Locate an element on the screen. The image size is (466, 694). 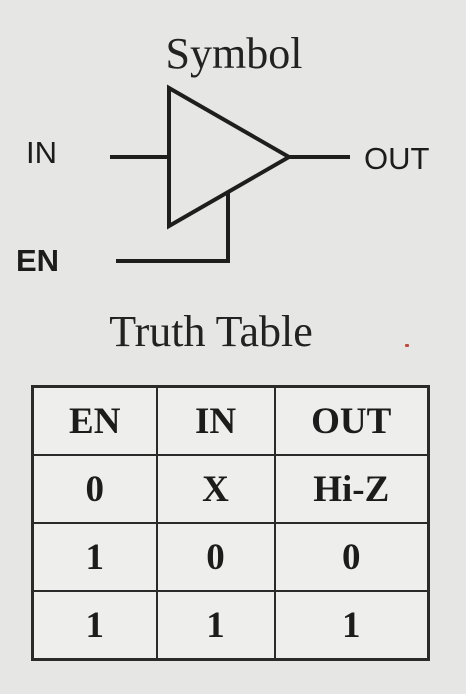
cell-out: Hi-Z is located at coordinates (351, 489).